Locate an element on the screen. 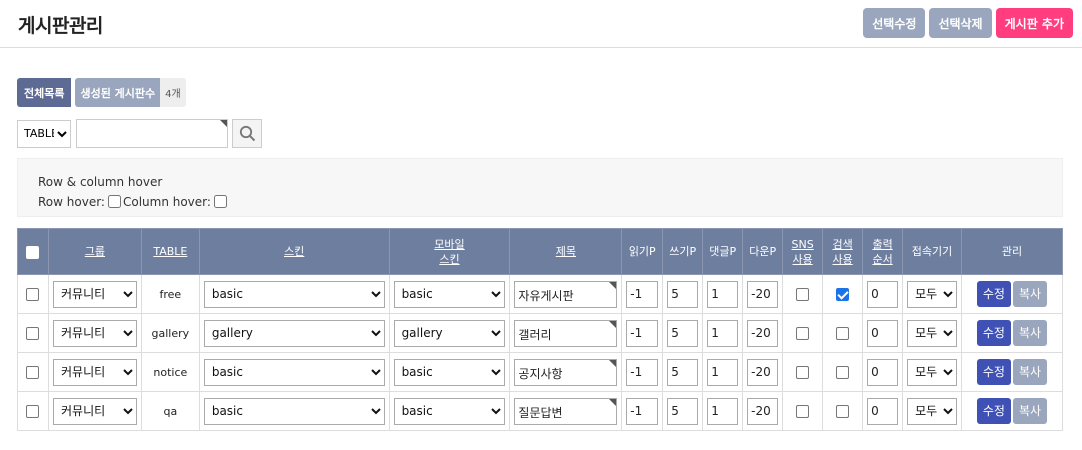 The height and width of the screenshot is (450, 1082). header-device: 접속기기 is located at coordinates (932, 251).